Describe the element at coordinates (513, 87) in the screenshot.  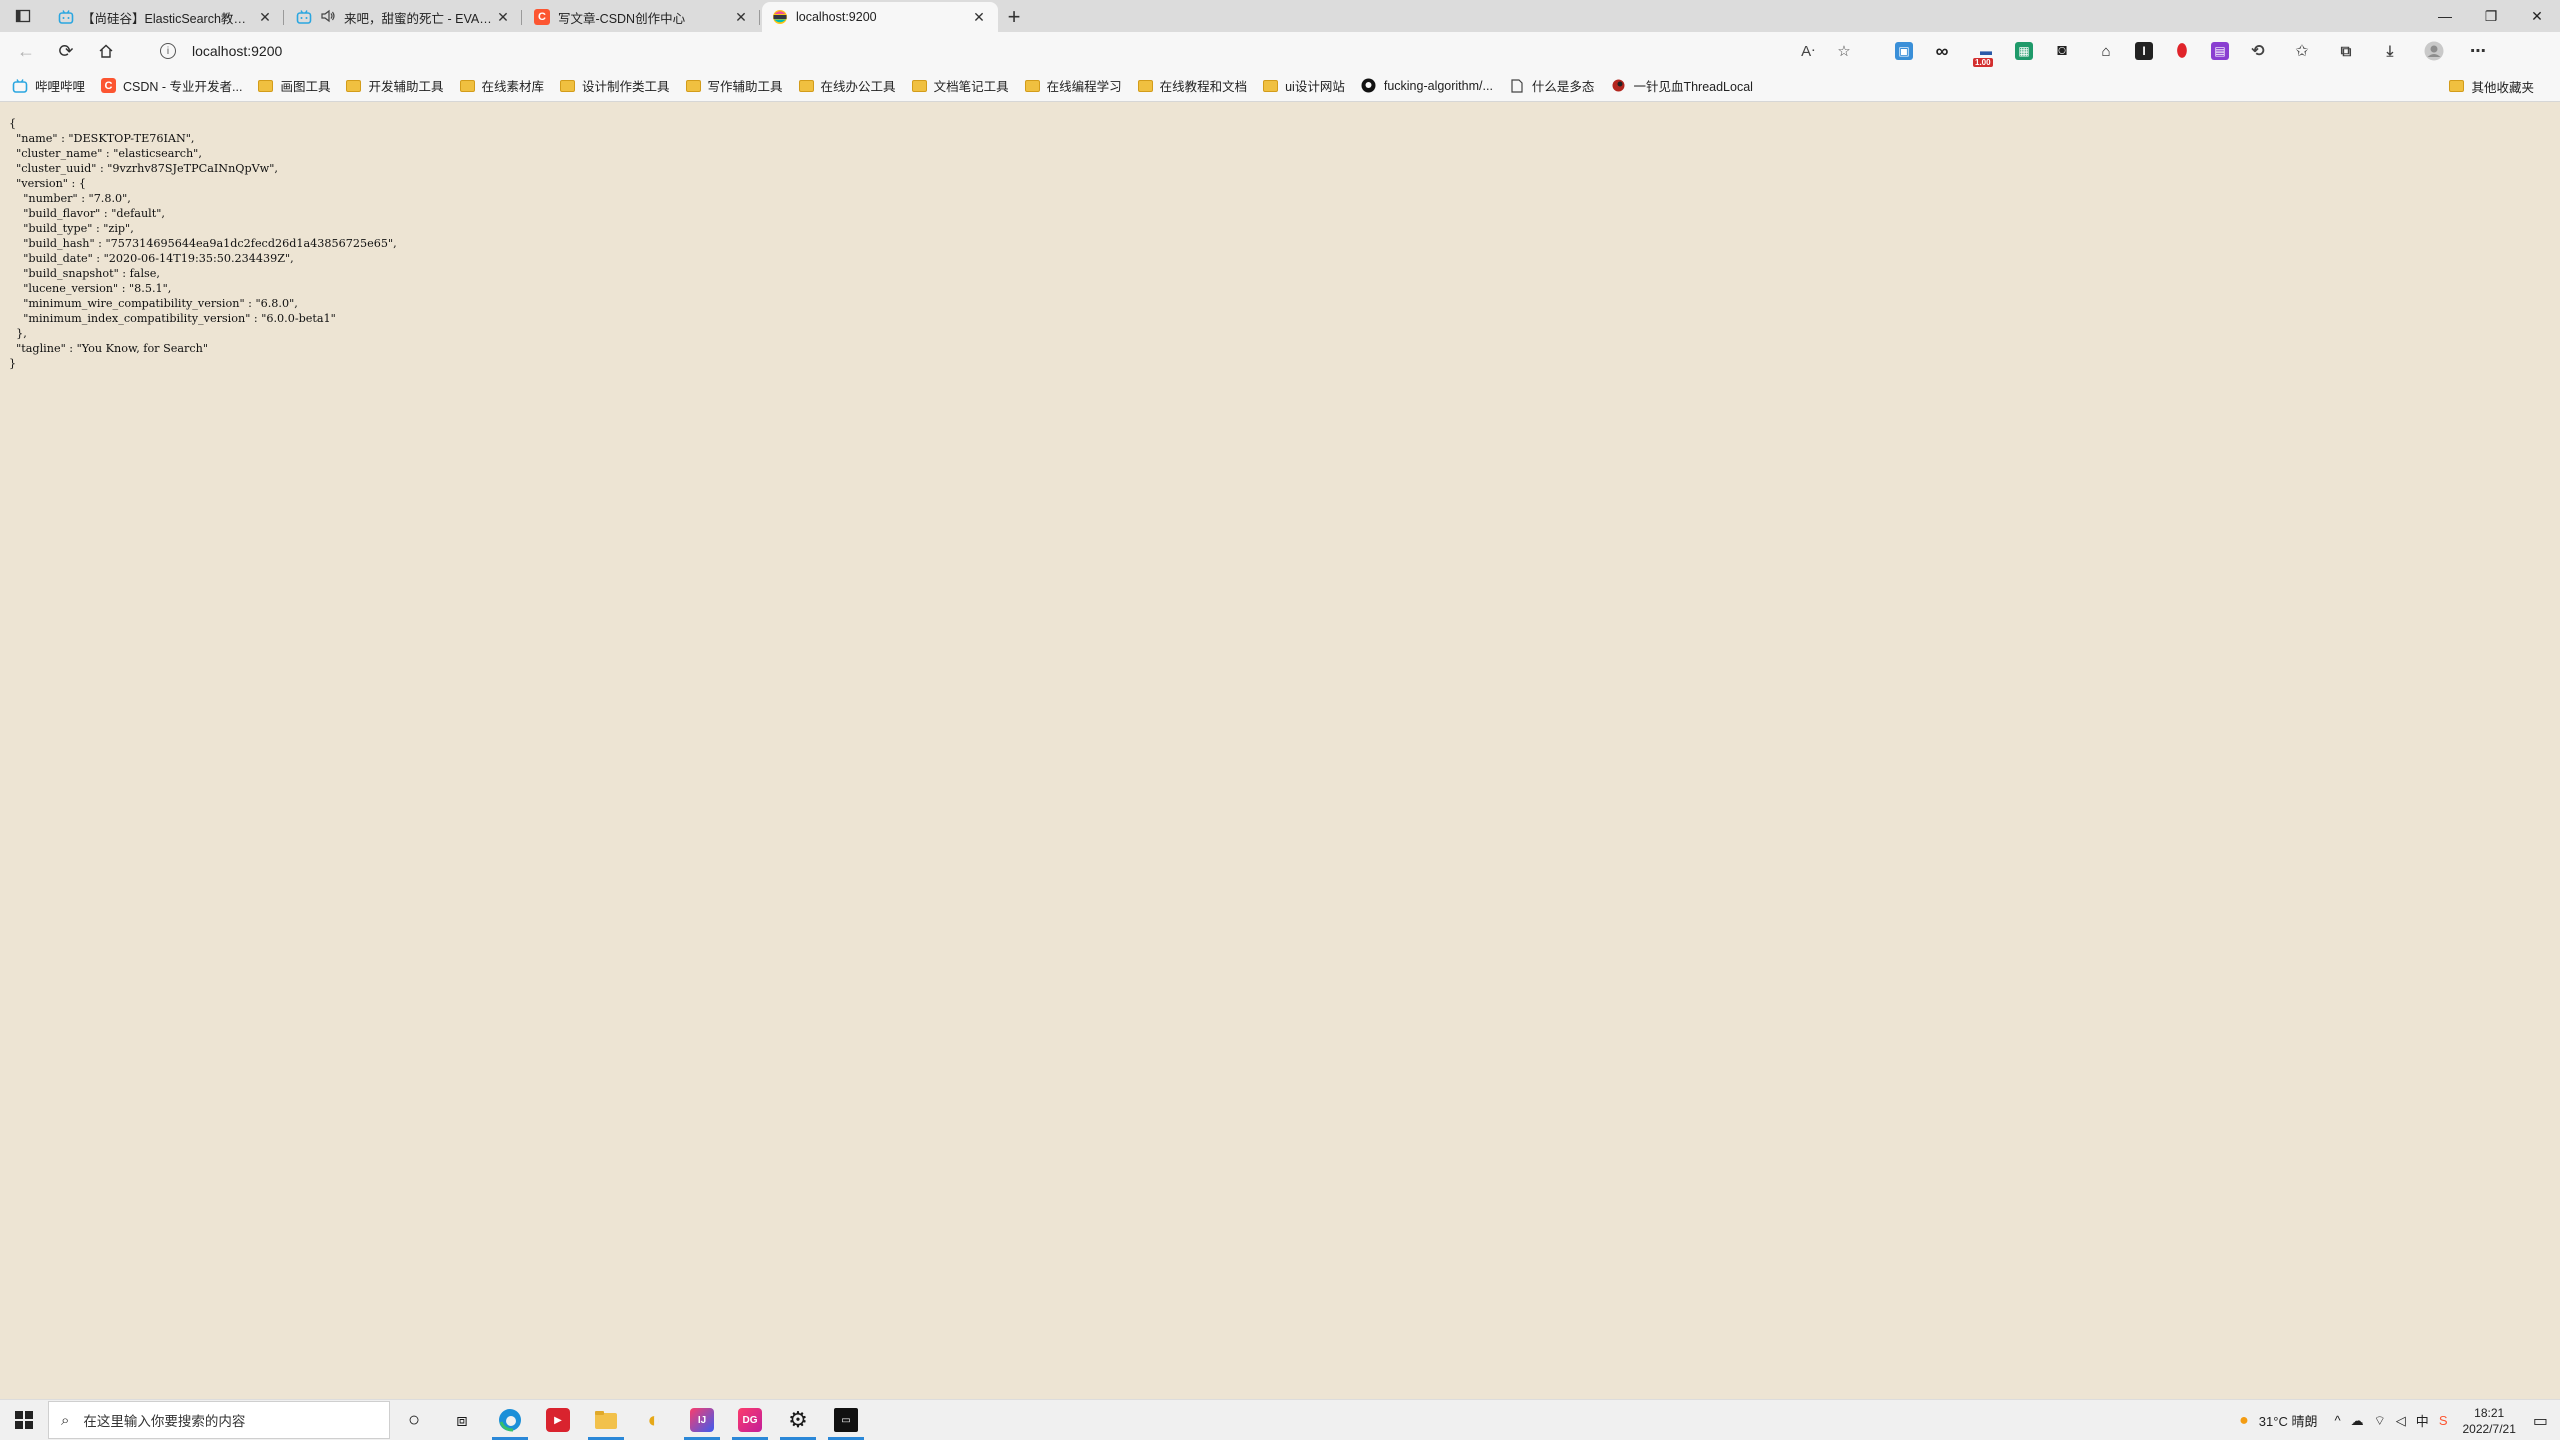
I see `bookmark-label: 在线素材库` at that location.